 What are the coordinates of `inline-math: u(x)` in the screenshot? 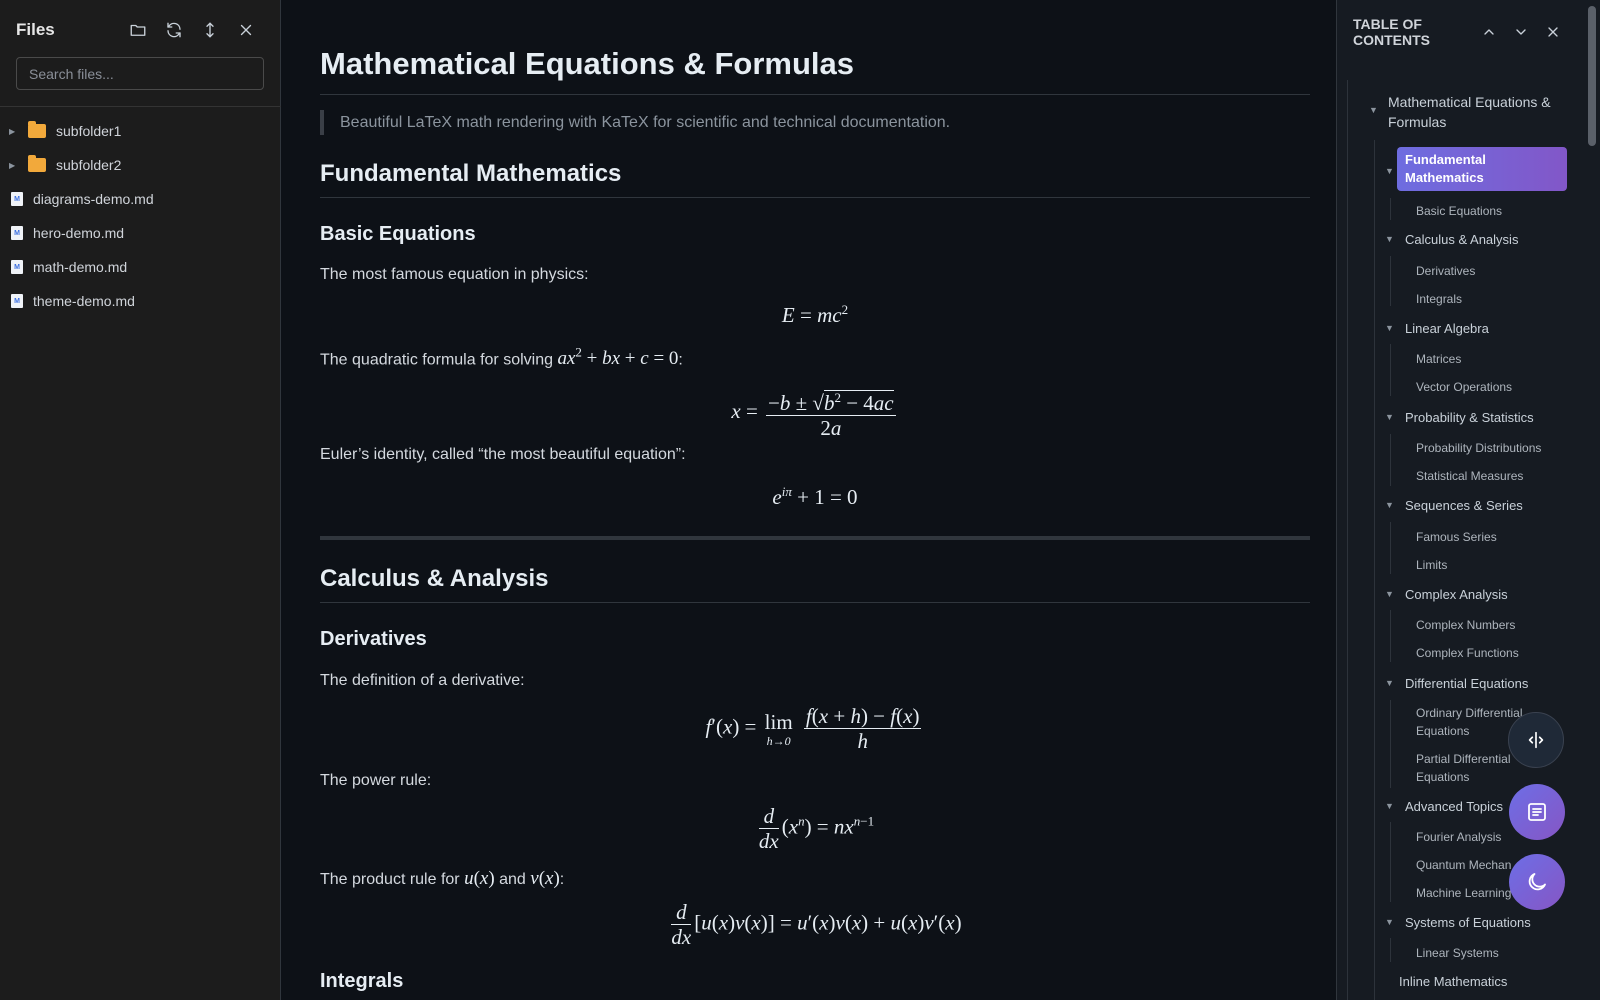 It's located at (479, 878).